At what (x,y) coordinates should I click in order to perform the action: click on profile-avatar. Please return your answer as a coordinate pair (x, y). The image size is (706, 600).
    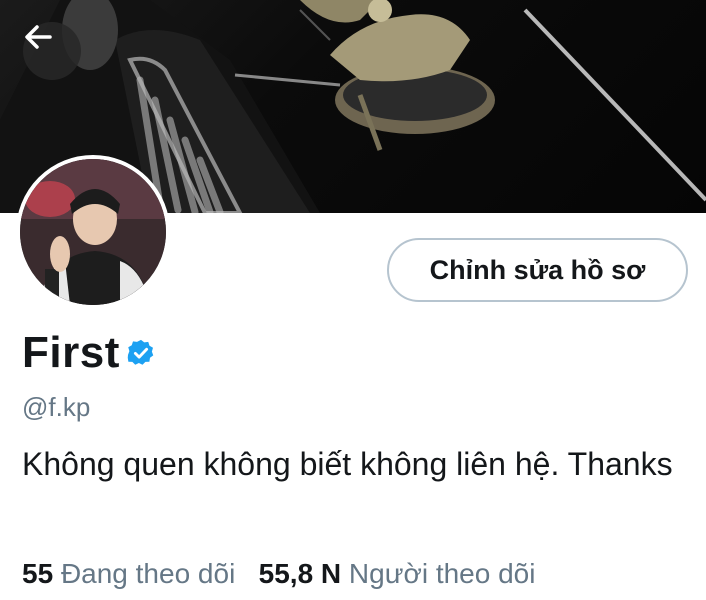
    Looking at the image, I should click on (93, 232).